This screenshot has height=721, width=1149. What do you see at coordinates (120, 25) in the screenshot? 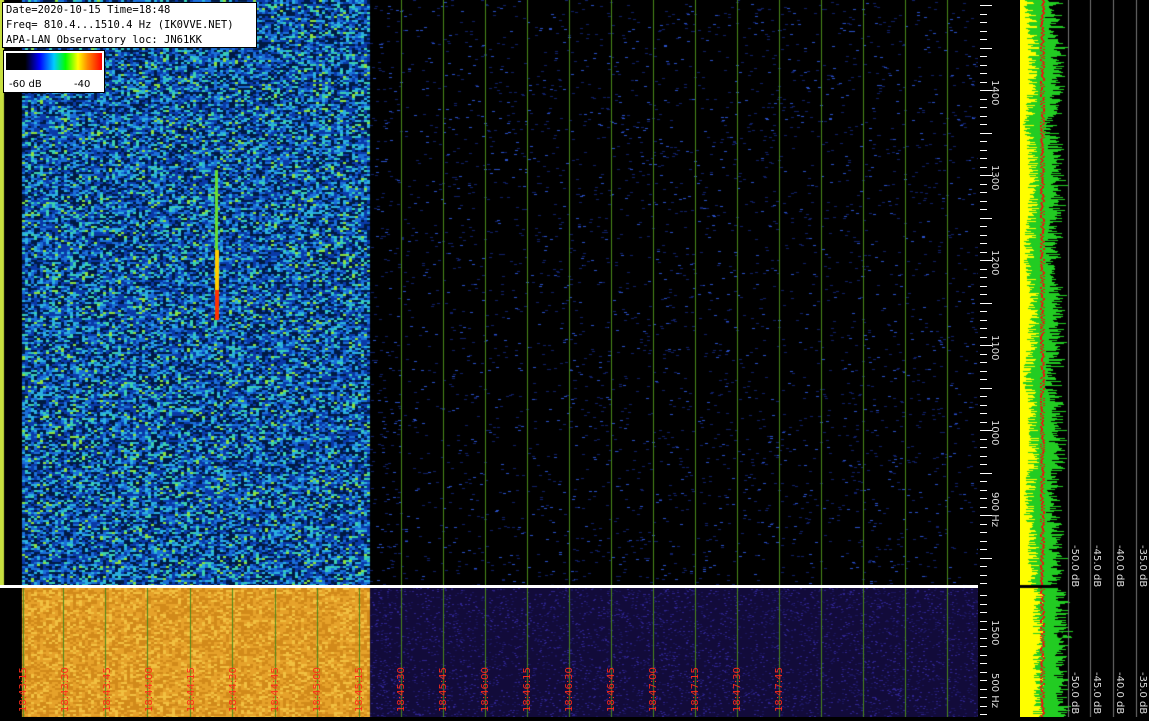
I see `info-frequency: Freq= 810.4...1510.4 Hz (IK0VVE.NET)` at bounding box center [120, 25].